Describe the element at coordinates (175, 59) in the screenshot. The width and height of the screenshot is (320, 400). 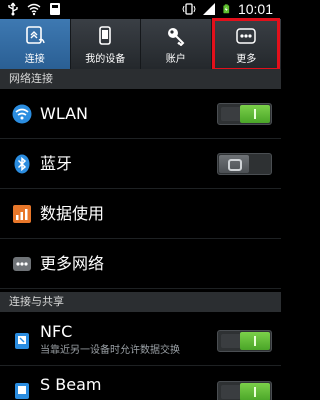
I see `tab-label: 账户` at that location.